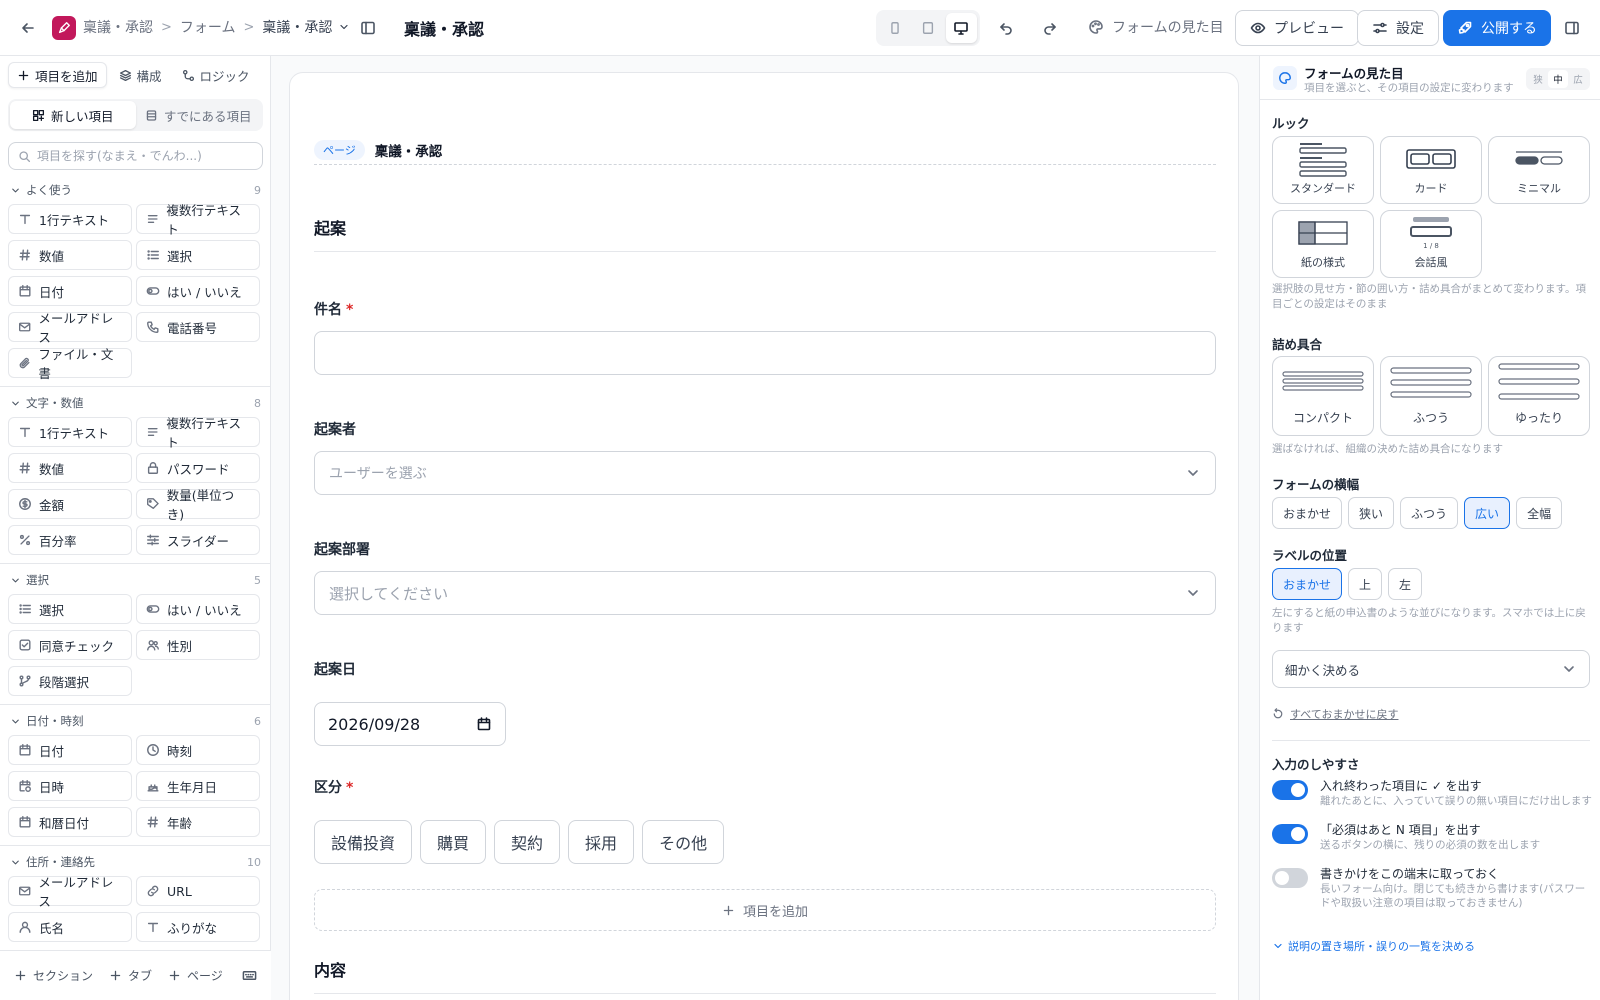 The image size is (1600, 1000). Describe the element at coordinates (765, 233) in the screenshot. I see `section-title-draft: 起案` at that location.